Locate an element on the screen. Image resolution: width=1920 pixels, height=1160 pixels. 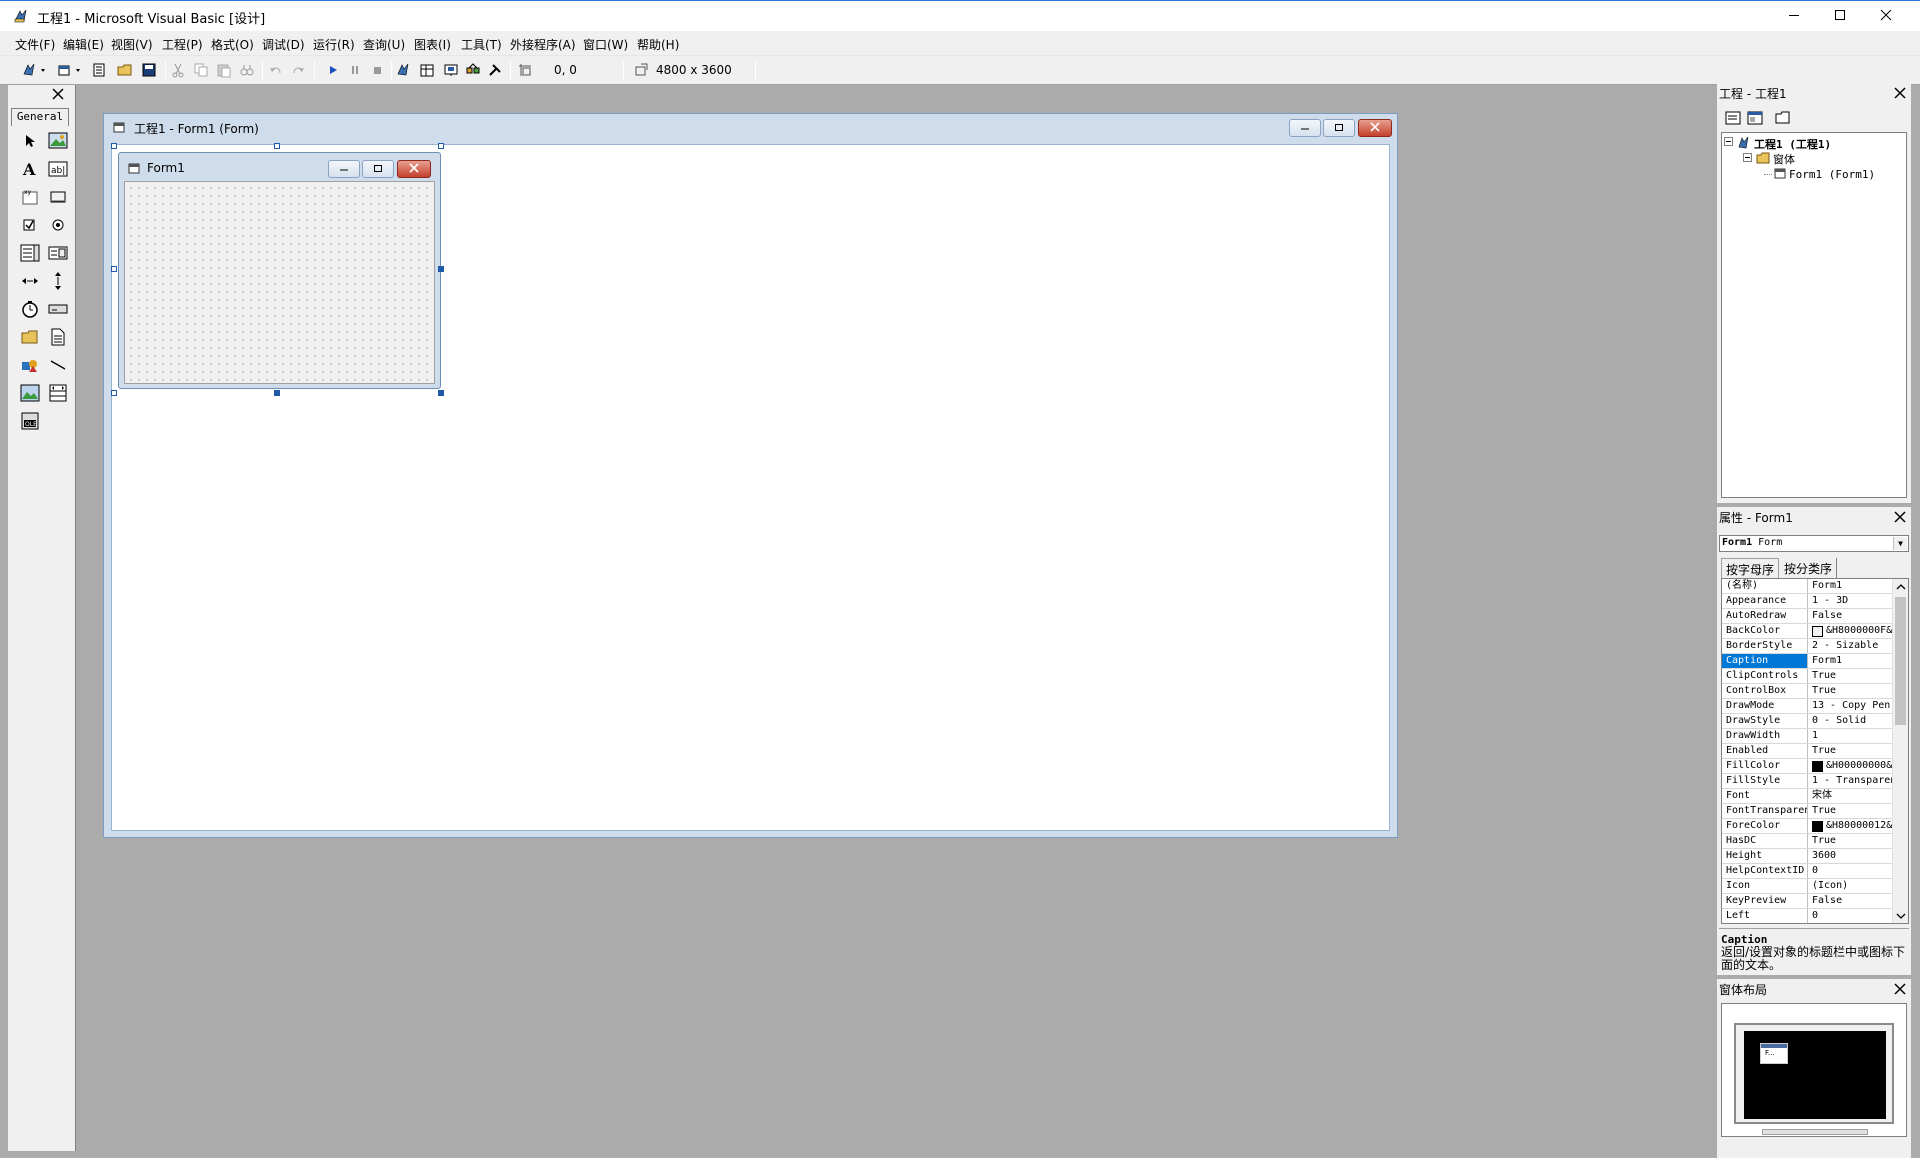
property-row: KeyPreview False is located at coordinates (1807, 901).